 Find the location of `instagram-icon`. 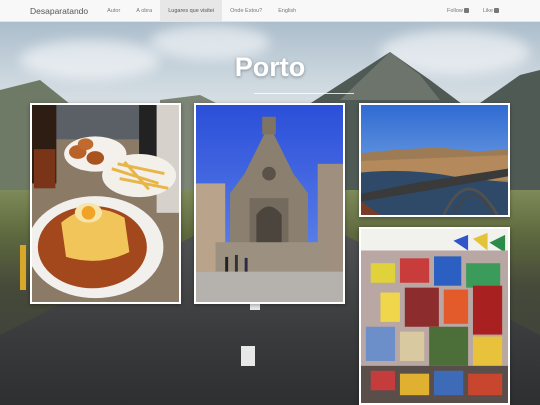

instagram-icon is located at coordinates (466, 10).